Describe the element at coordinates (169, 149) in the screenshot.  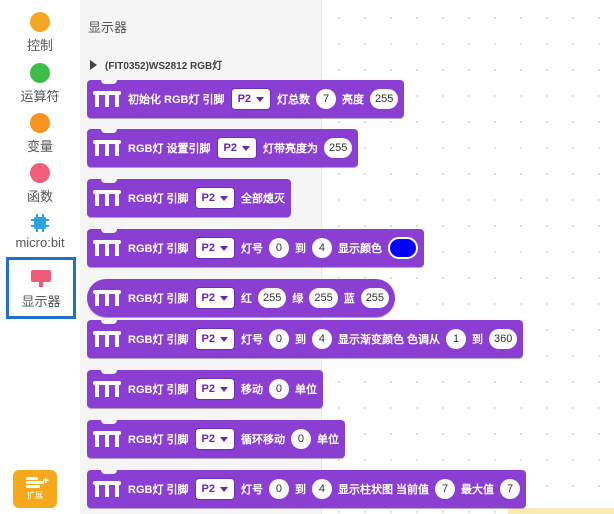
I see `block-text: RGB灯 设置引脚` at that location.